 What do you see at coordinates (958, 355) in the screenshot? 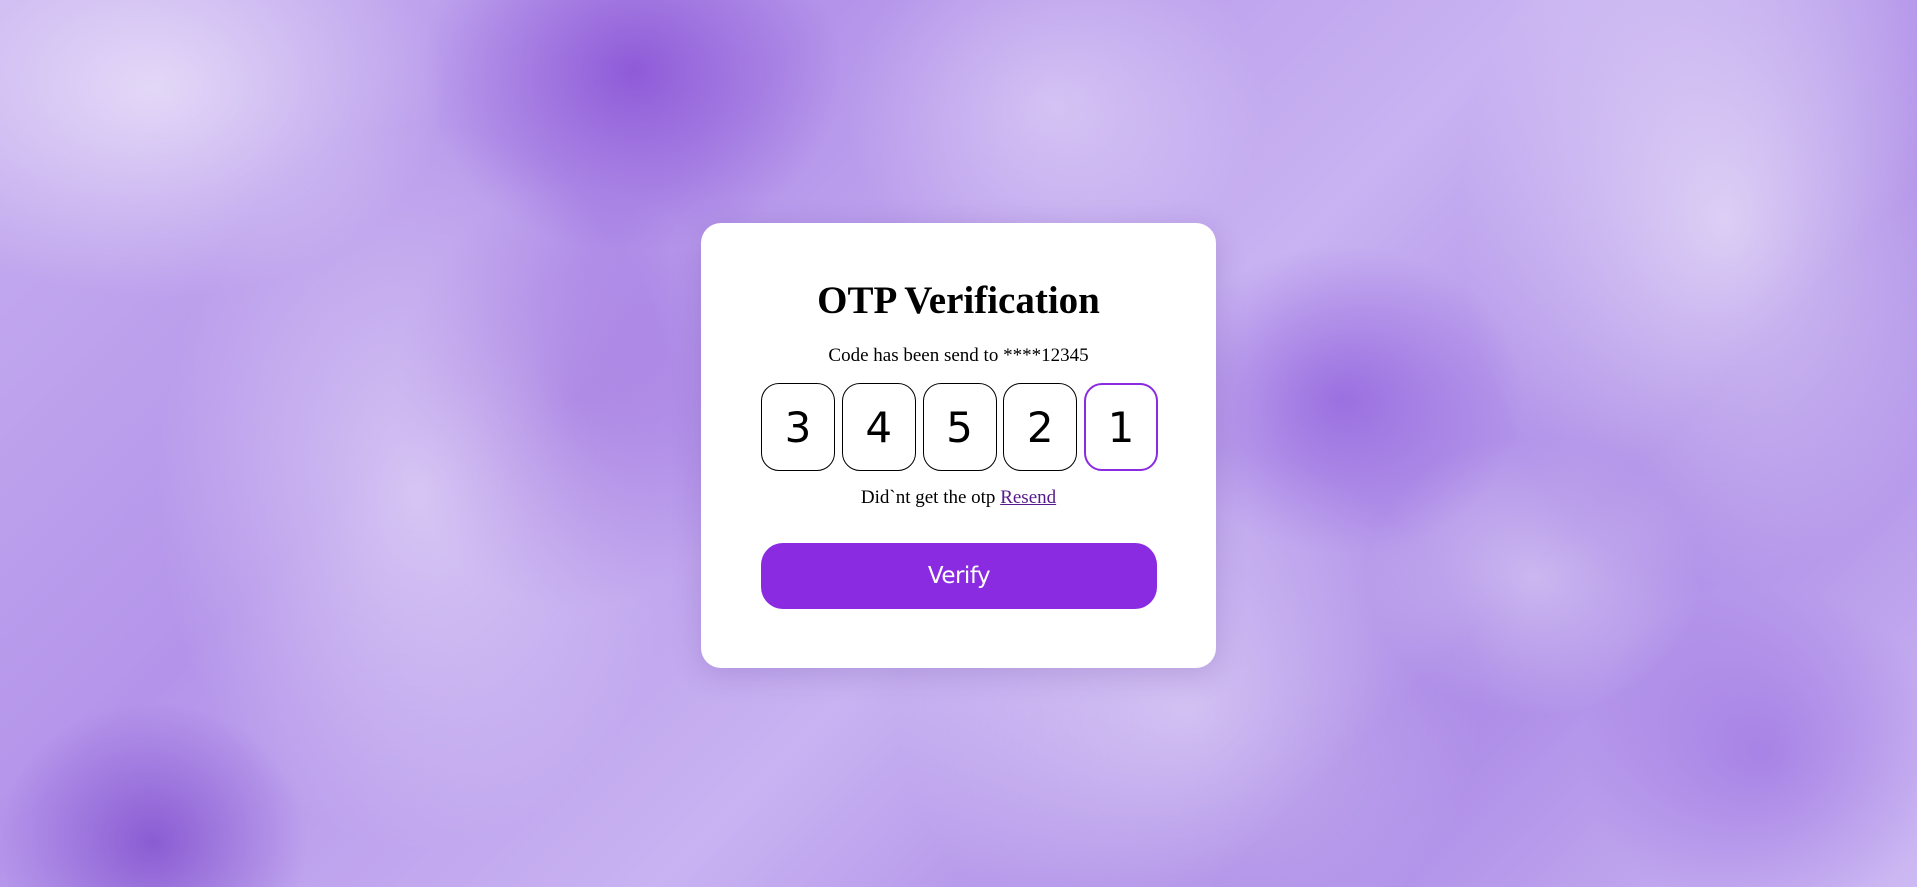
I see `code-sent-message: Code has been send to ****12345` at bounding box center [958, 355].